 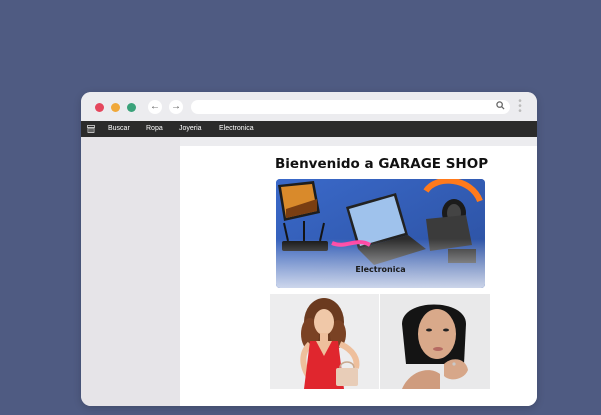 I want to click on maximize-window-button, so click(x=131, y=107).